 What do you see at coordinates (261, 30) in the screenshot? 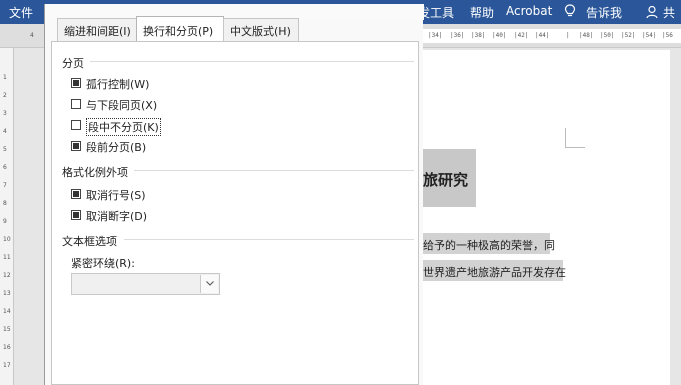
I see `tab-asian-typography: 中文版式(H)` at bounding box center [261, 30].